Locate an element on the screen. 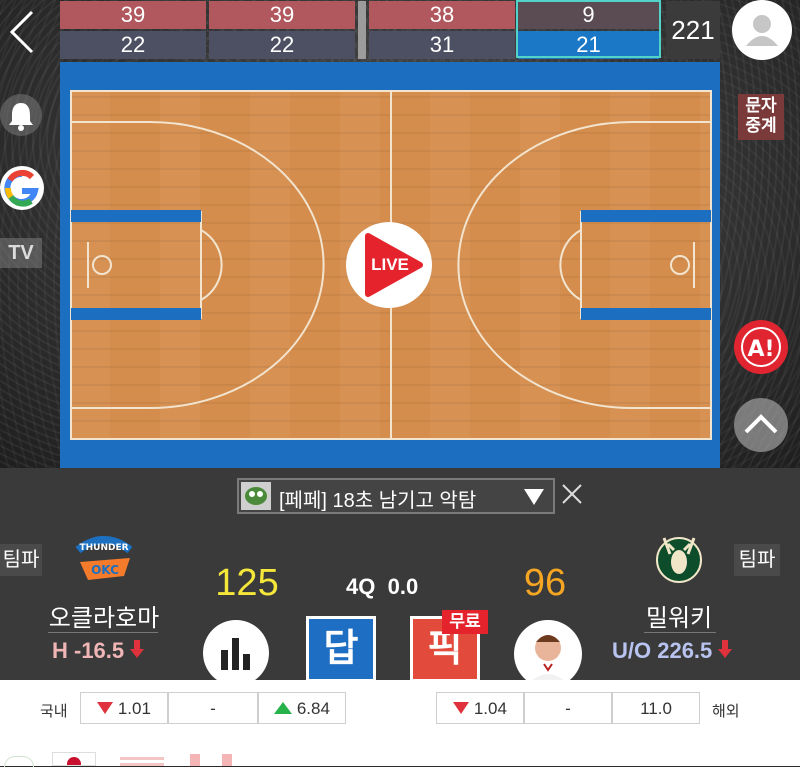  player-avatar-button is located at coordinates (548, 654).